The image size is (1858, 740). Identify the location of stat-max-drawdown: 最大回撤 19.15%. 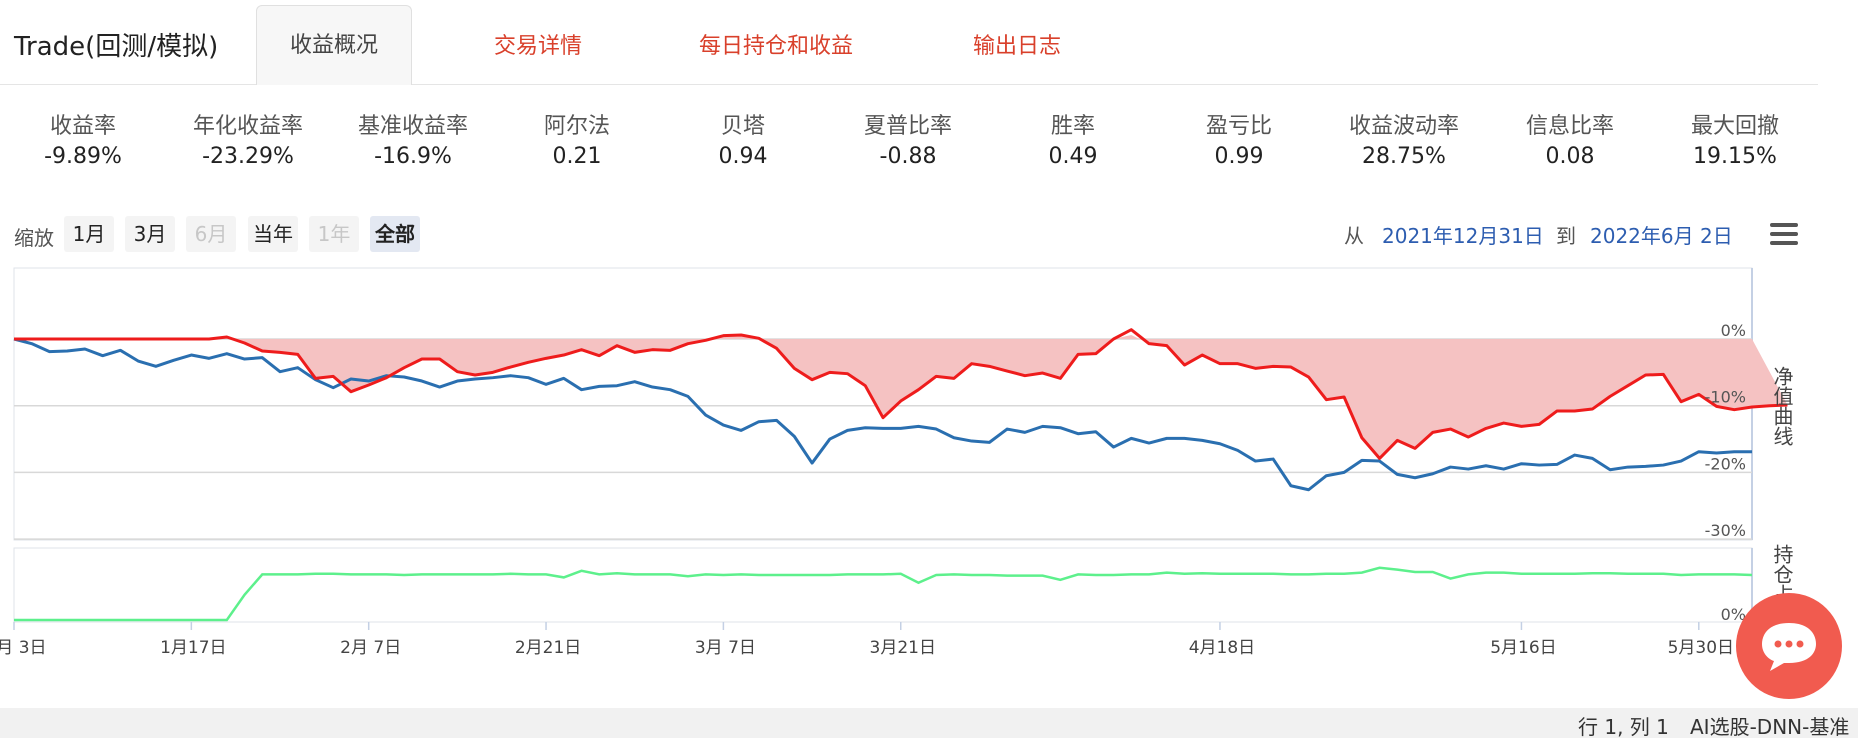
(1735, 138).